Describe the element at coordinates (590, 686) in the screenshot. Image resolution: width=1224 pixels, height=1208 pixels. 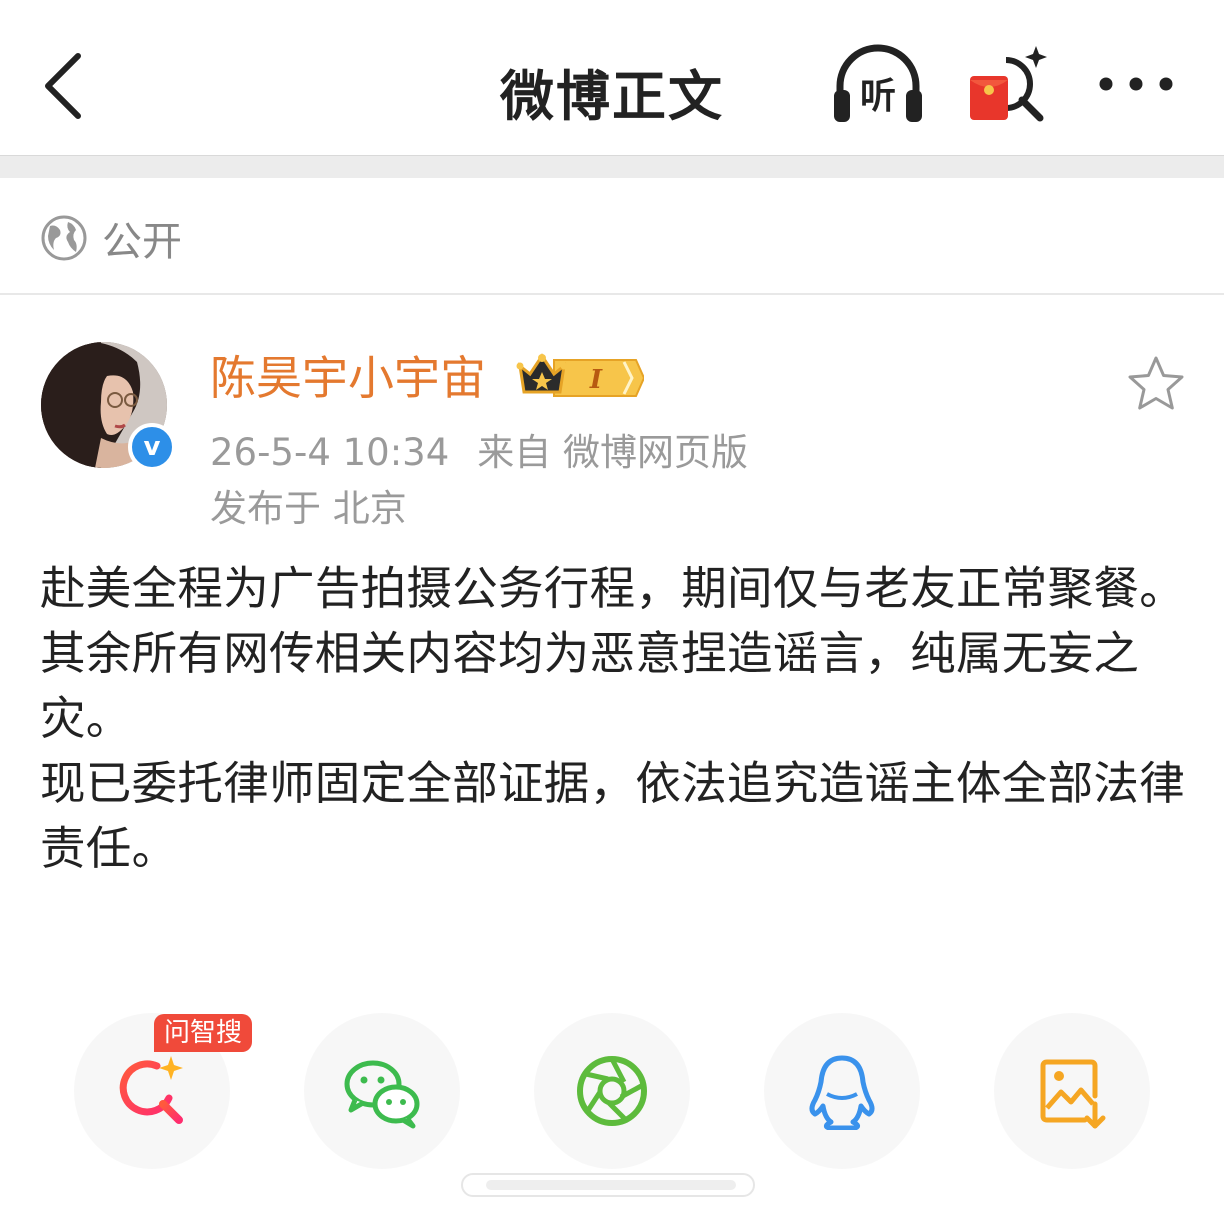
I see `post-paragraph: 其余所有网传相关内容均为恶意捏造谣言，纯属无妄之灾。` at that location.